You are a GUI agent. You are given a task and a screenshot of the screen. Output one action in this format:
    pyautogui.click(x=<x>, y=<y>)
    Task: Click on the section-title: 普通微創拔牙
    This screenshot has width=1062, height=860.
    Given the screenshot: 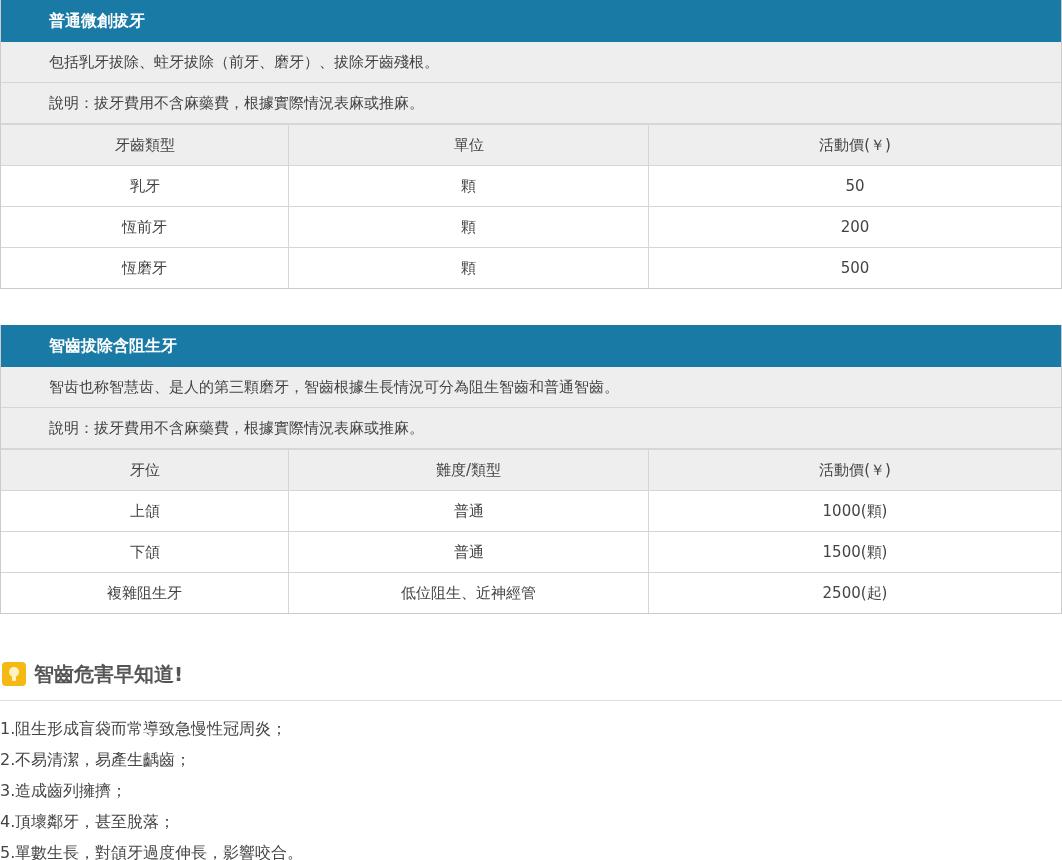 What is the action you would take?
    pyautogui.click(x=531, y=21)
    